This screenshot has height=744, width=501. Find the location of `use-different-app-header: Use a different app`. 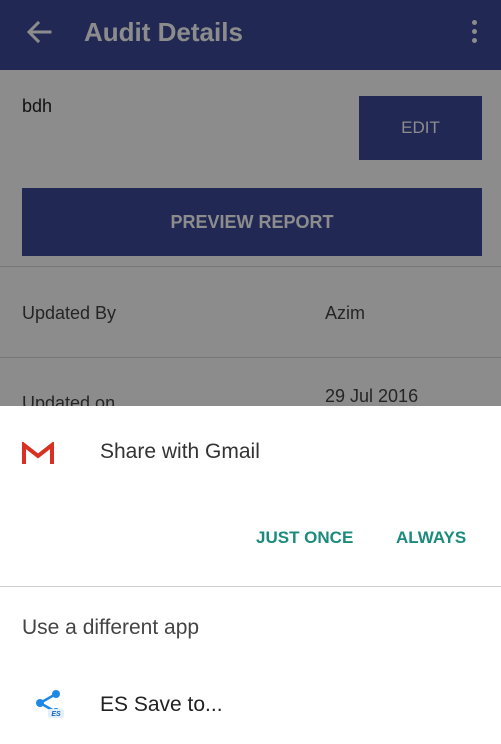

use-different-app-header: Use a different app is located at coordinates (111, 627).